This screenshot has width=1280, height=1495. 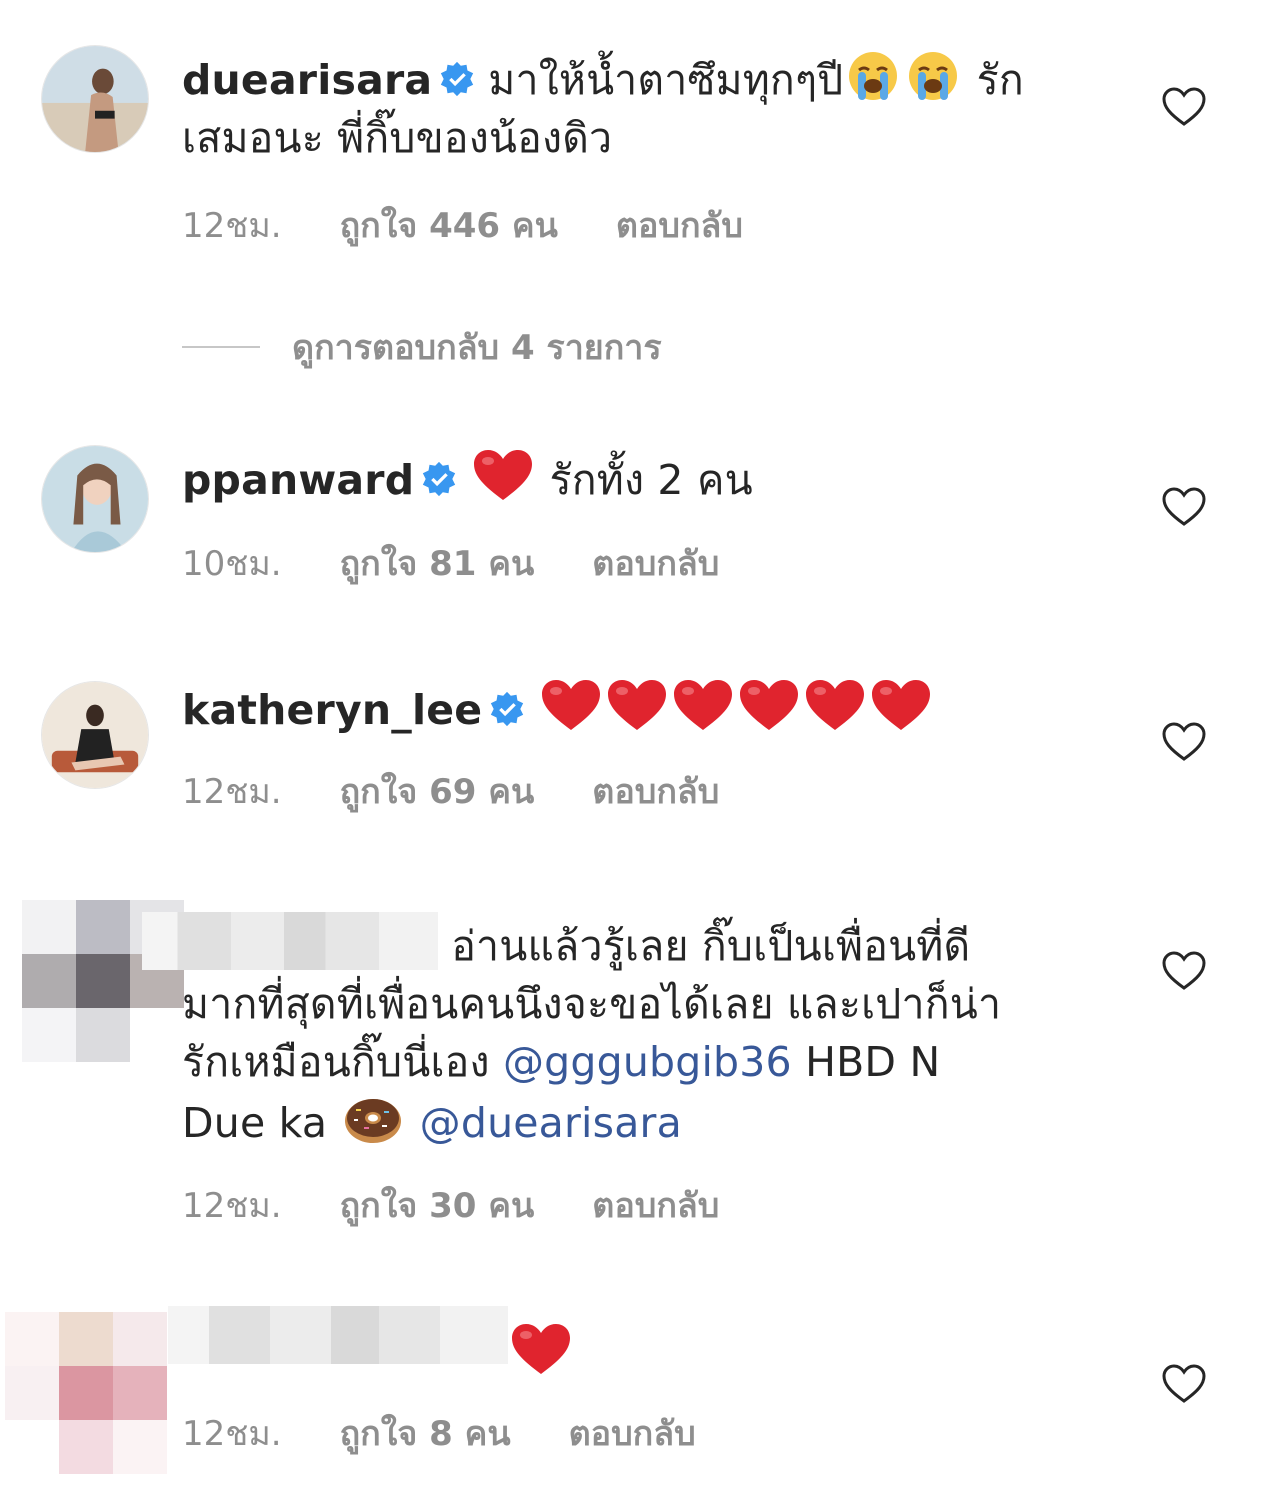 I want to click on comment-body, so click(x=637, y=1344).